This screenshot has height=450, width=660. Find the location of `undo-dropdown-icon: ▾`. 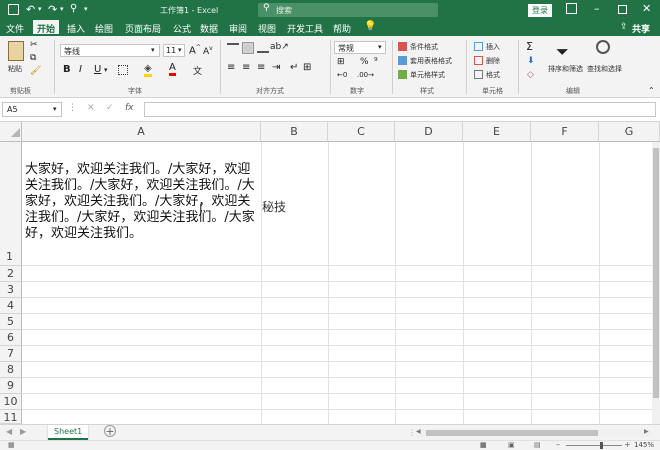

undo-dropdown-icon: ▾ is located at coordinates (40, 9).